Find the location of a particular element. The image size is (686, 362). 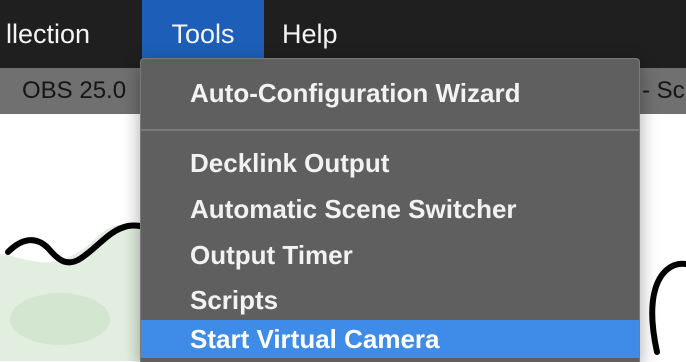

menu-item-output-timer: Output Timer is located at coordinates (390, 255).